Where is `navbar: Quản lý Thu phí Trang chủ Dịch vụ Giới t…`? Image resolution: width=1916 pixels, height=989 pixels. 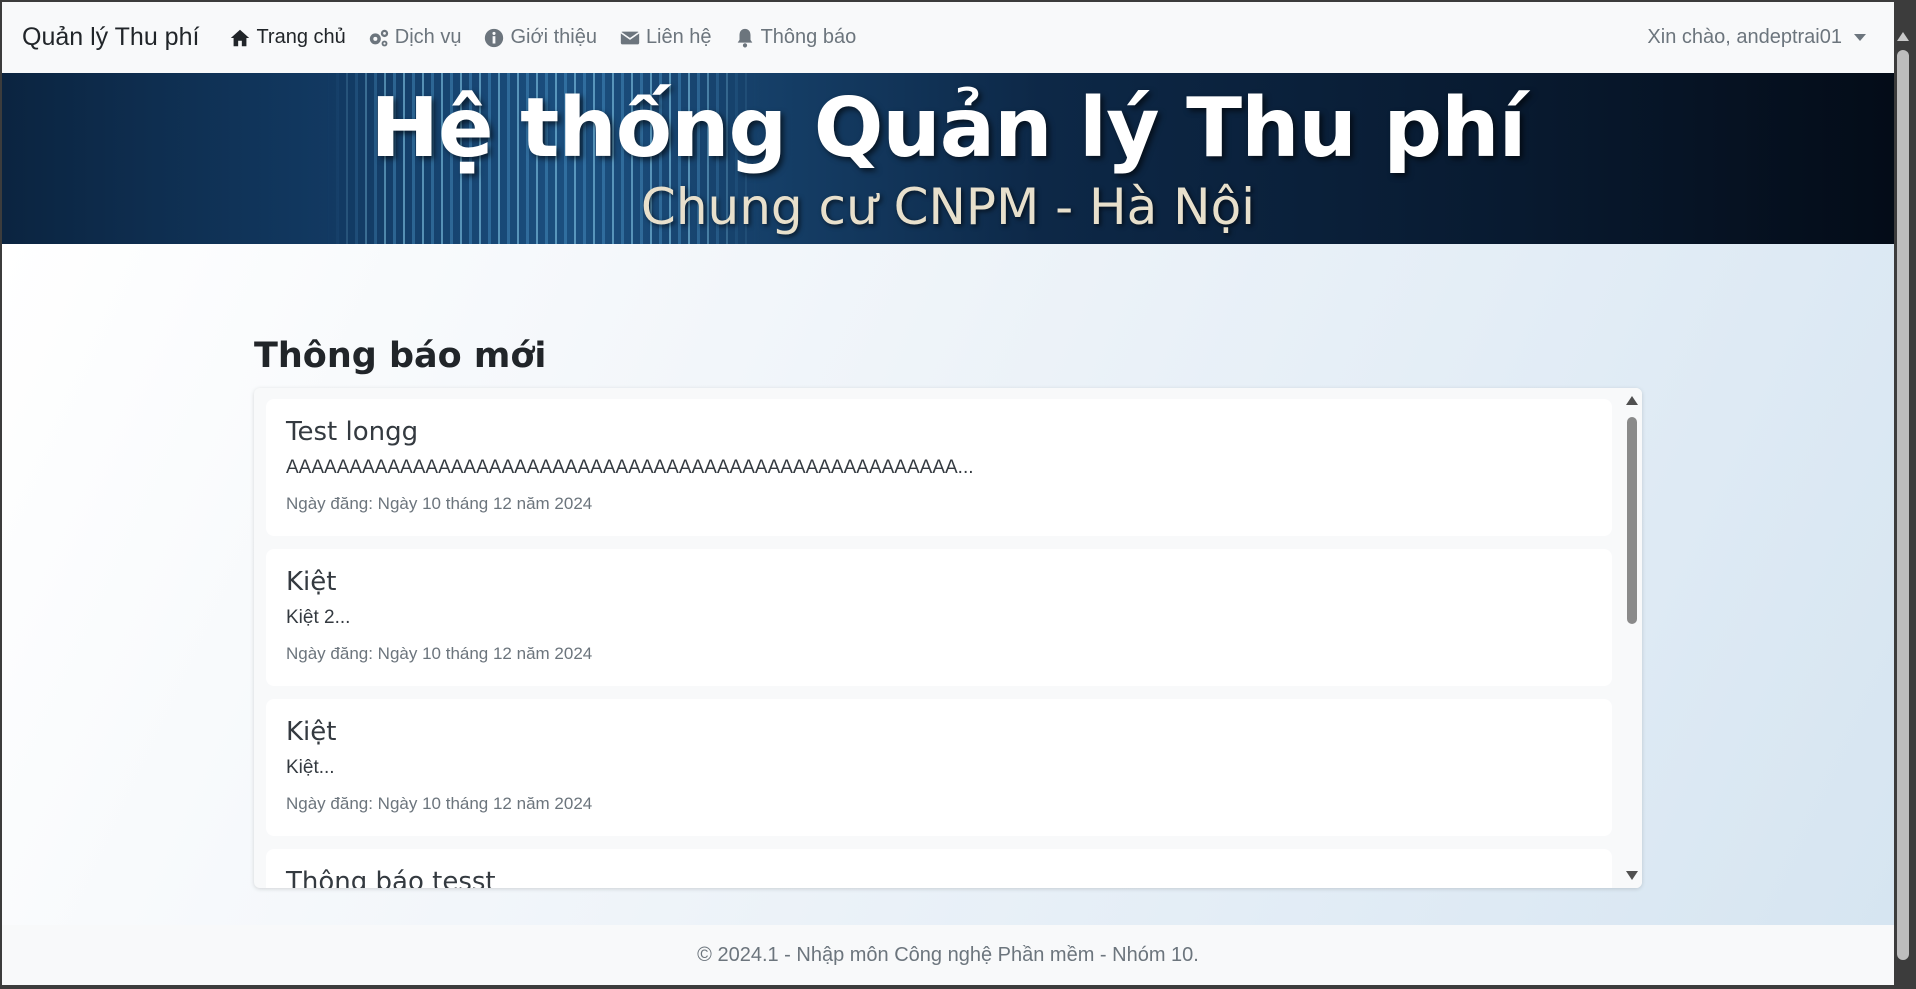 navbar: Quản lý Thu phí Trang chủ Dịch vụ Giới t… is located at coordinates (948, 37).